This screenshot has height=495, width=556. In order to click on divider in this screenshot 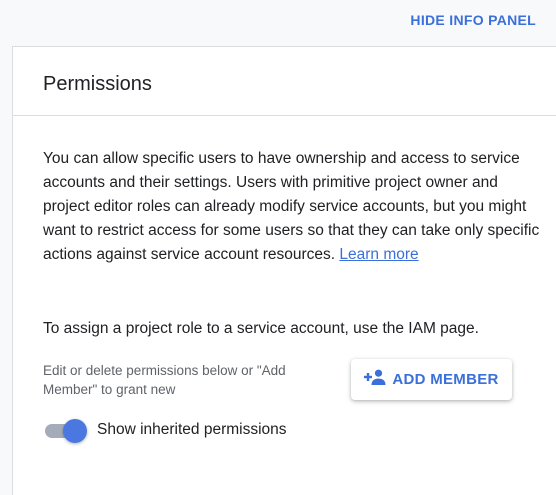, I will do `click(284, 115)`.